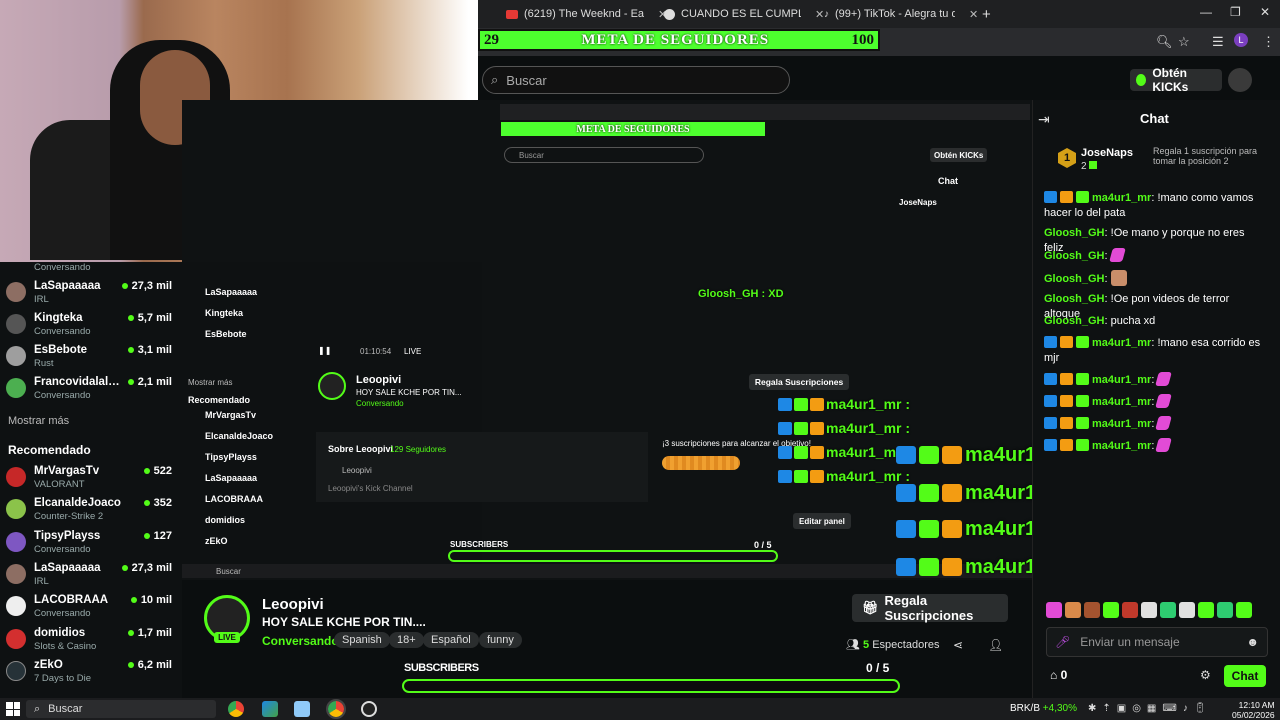  What do you see at coordinates (995, 645) in the screenshot?
I see `report-user-icon: 👤︎` at bounding box center [995, 645].